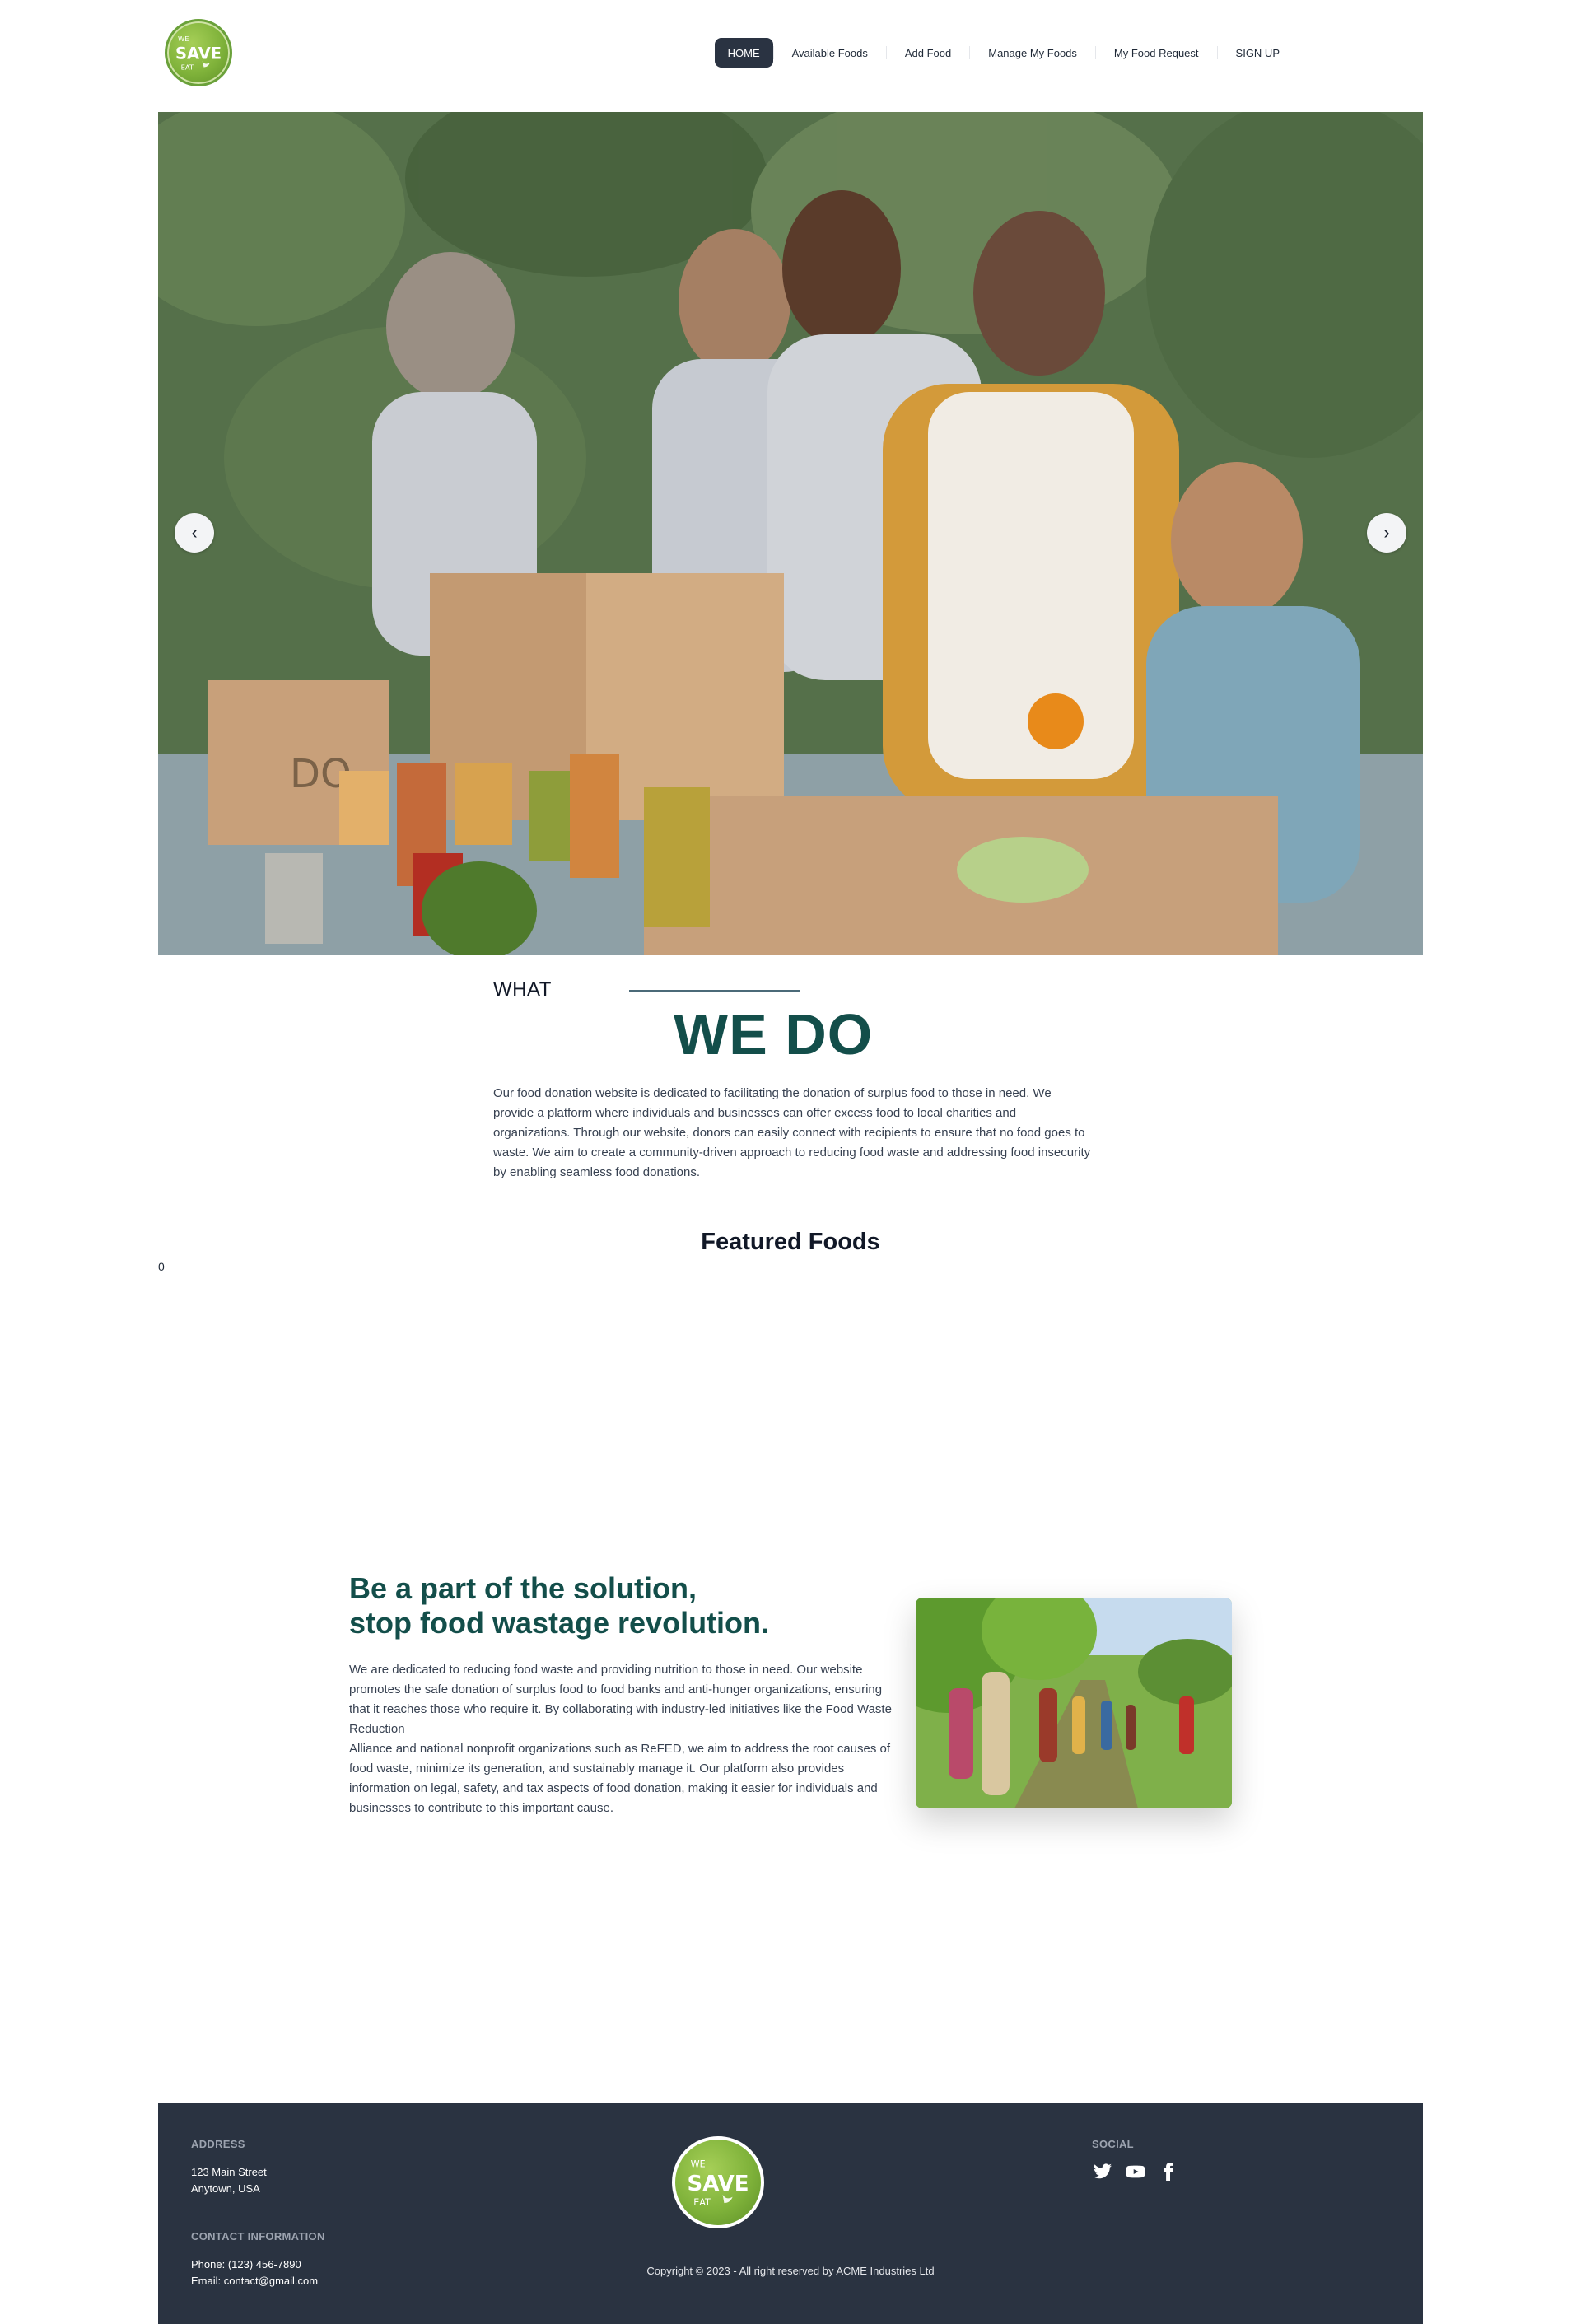 The height and width of the screenshot is (2324, 1581). What do you see at coordinates (1156, 53) in the screenshot?
I see `nav-my-food-request: My Food Request` at bounding box center [1156, 53].